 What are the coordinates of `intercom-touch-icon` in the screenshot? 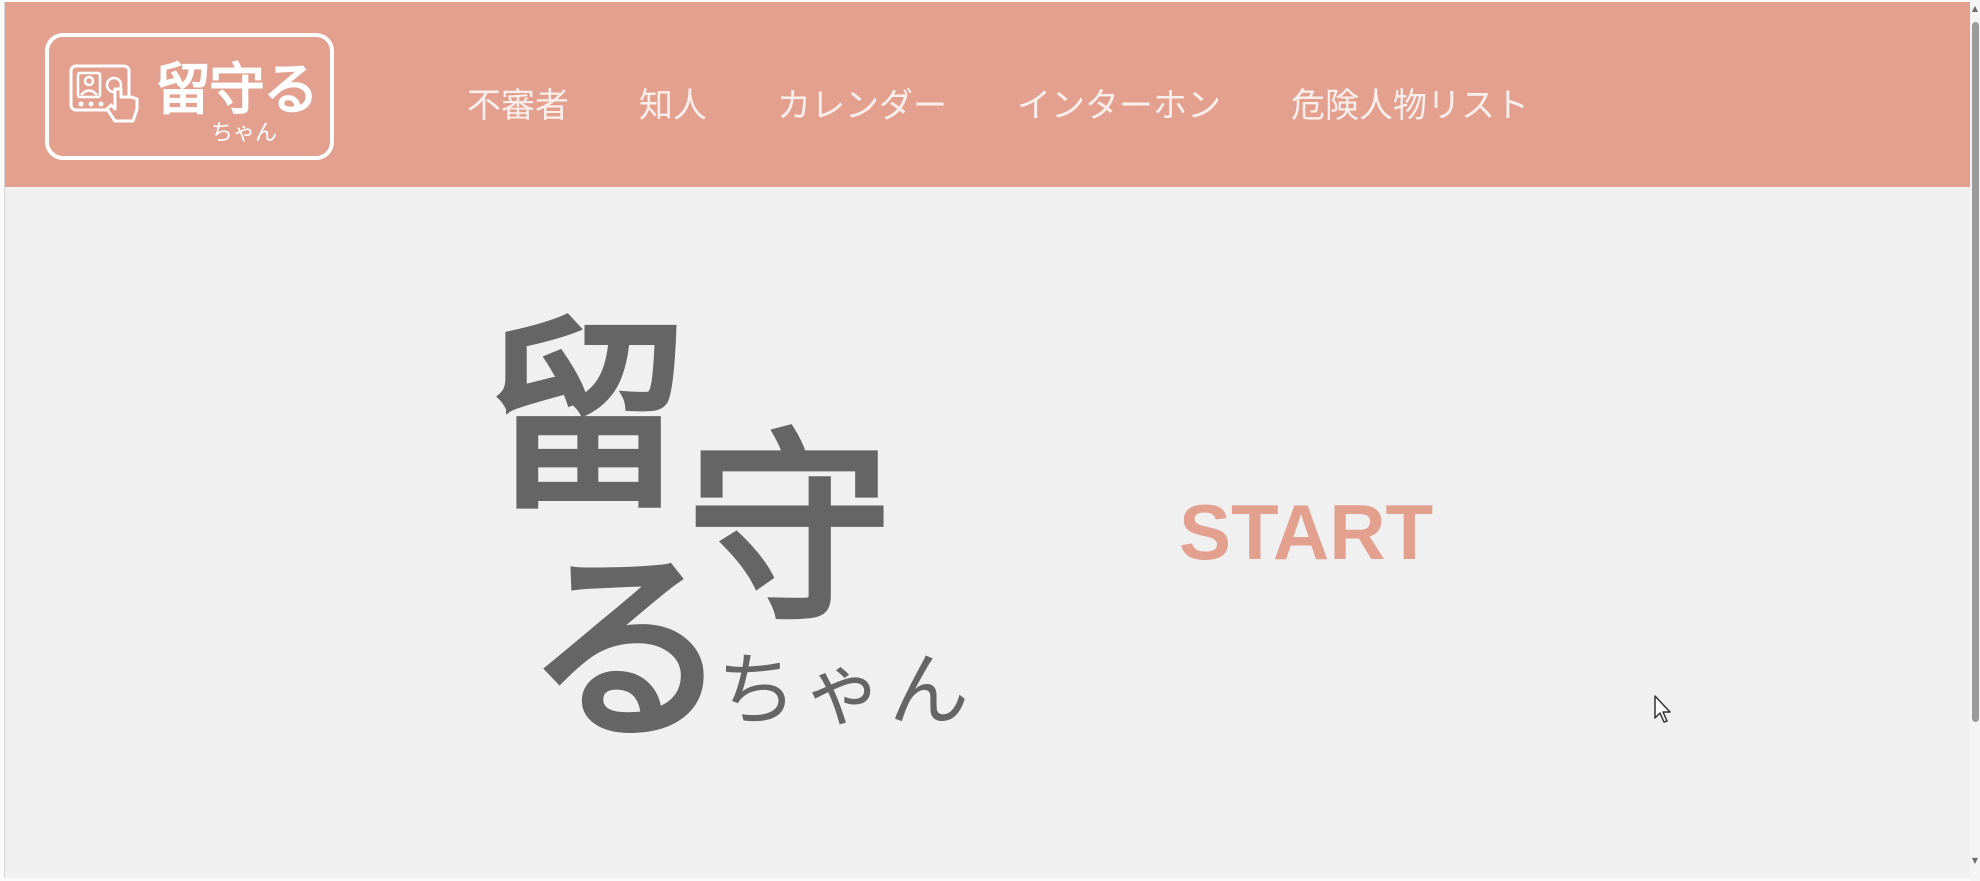 It's located at (104, 93).